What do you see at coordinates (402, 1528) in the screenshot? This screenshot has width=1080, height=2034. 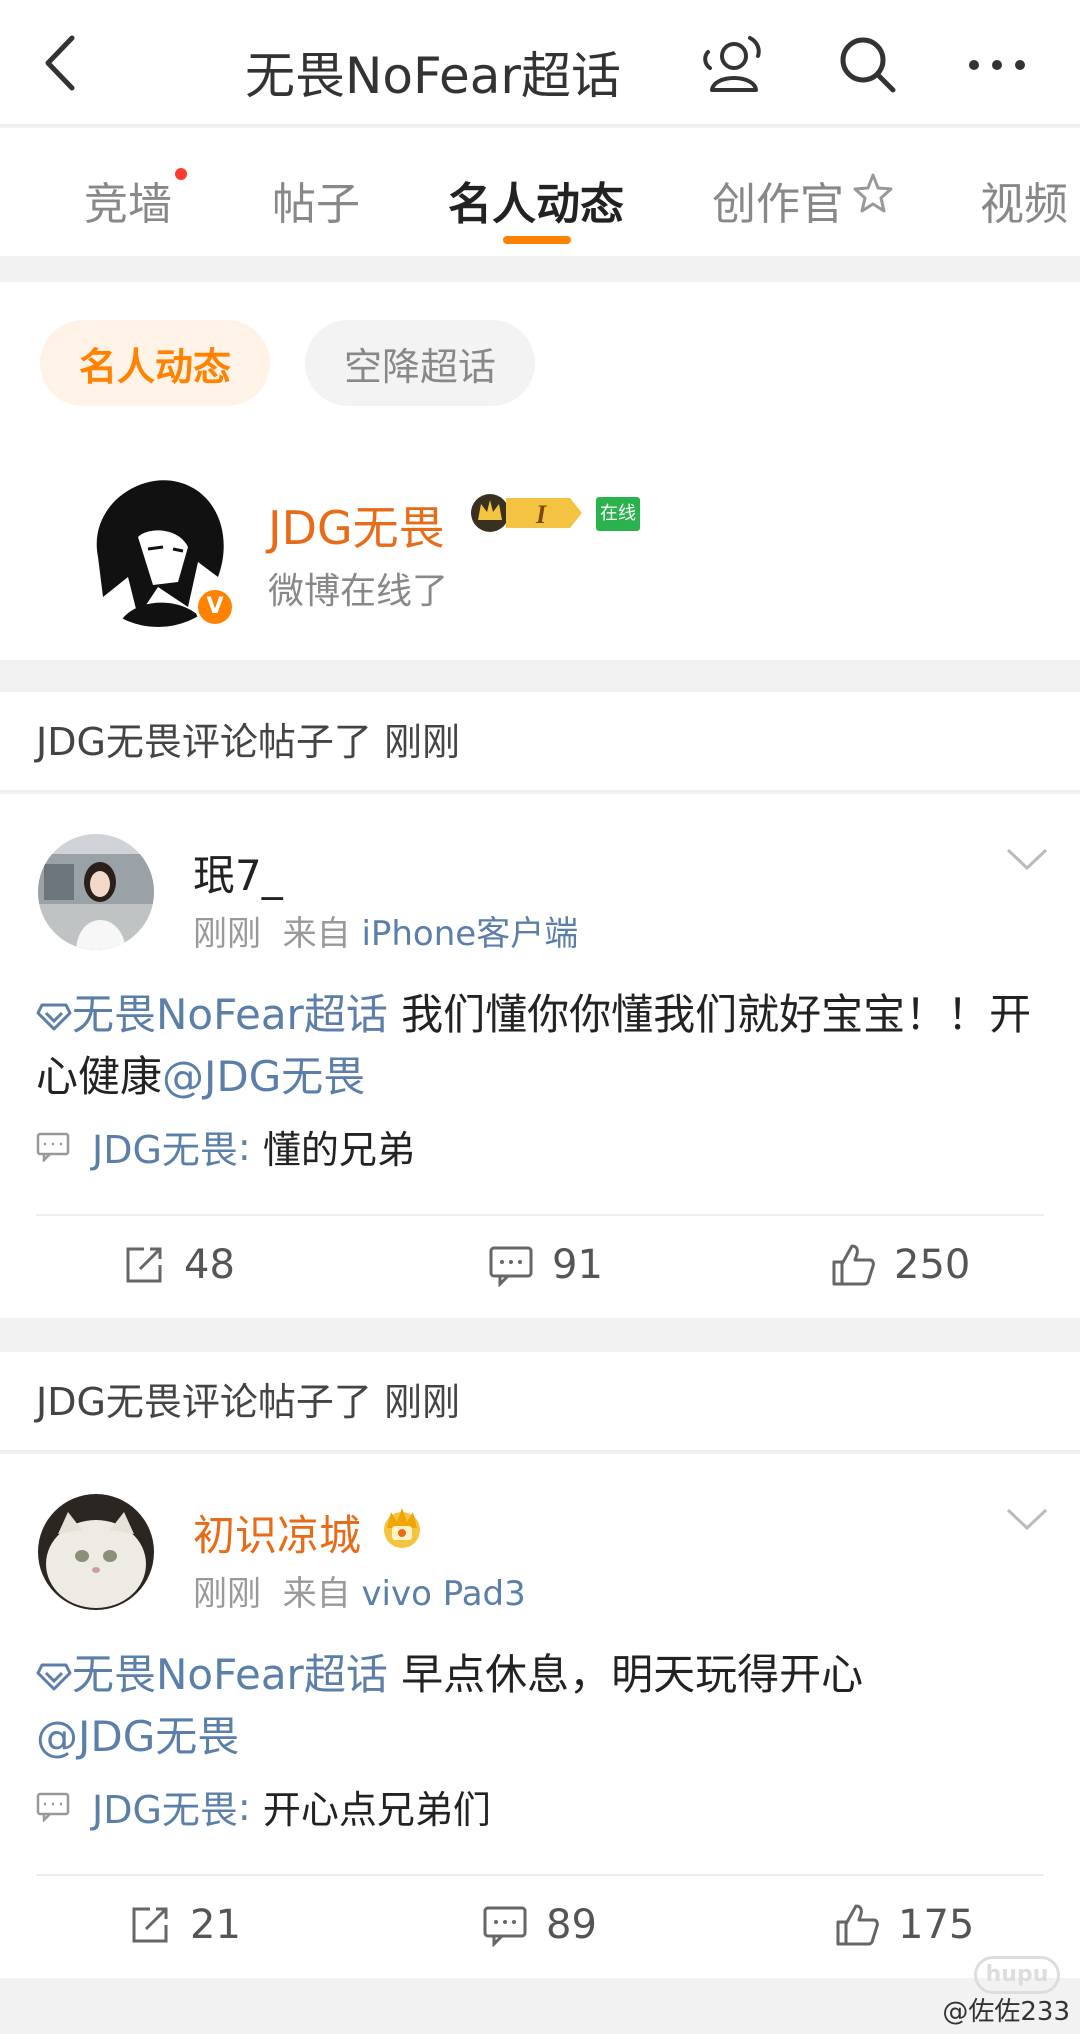 I see `vip-crown-icon` at bounding box center [402, 1528].